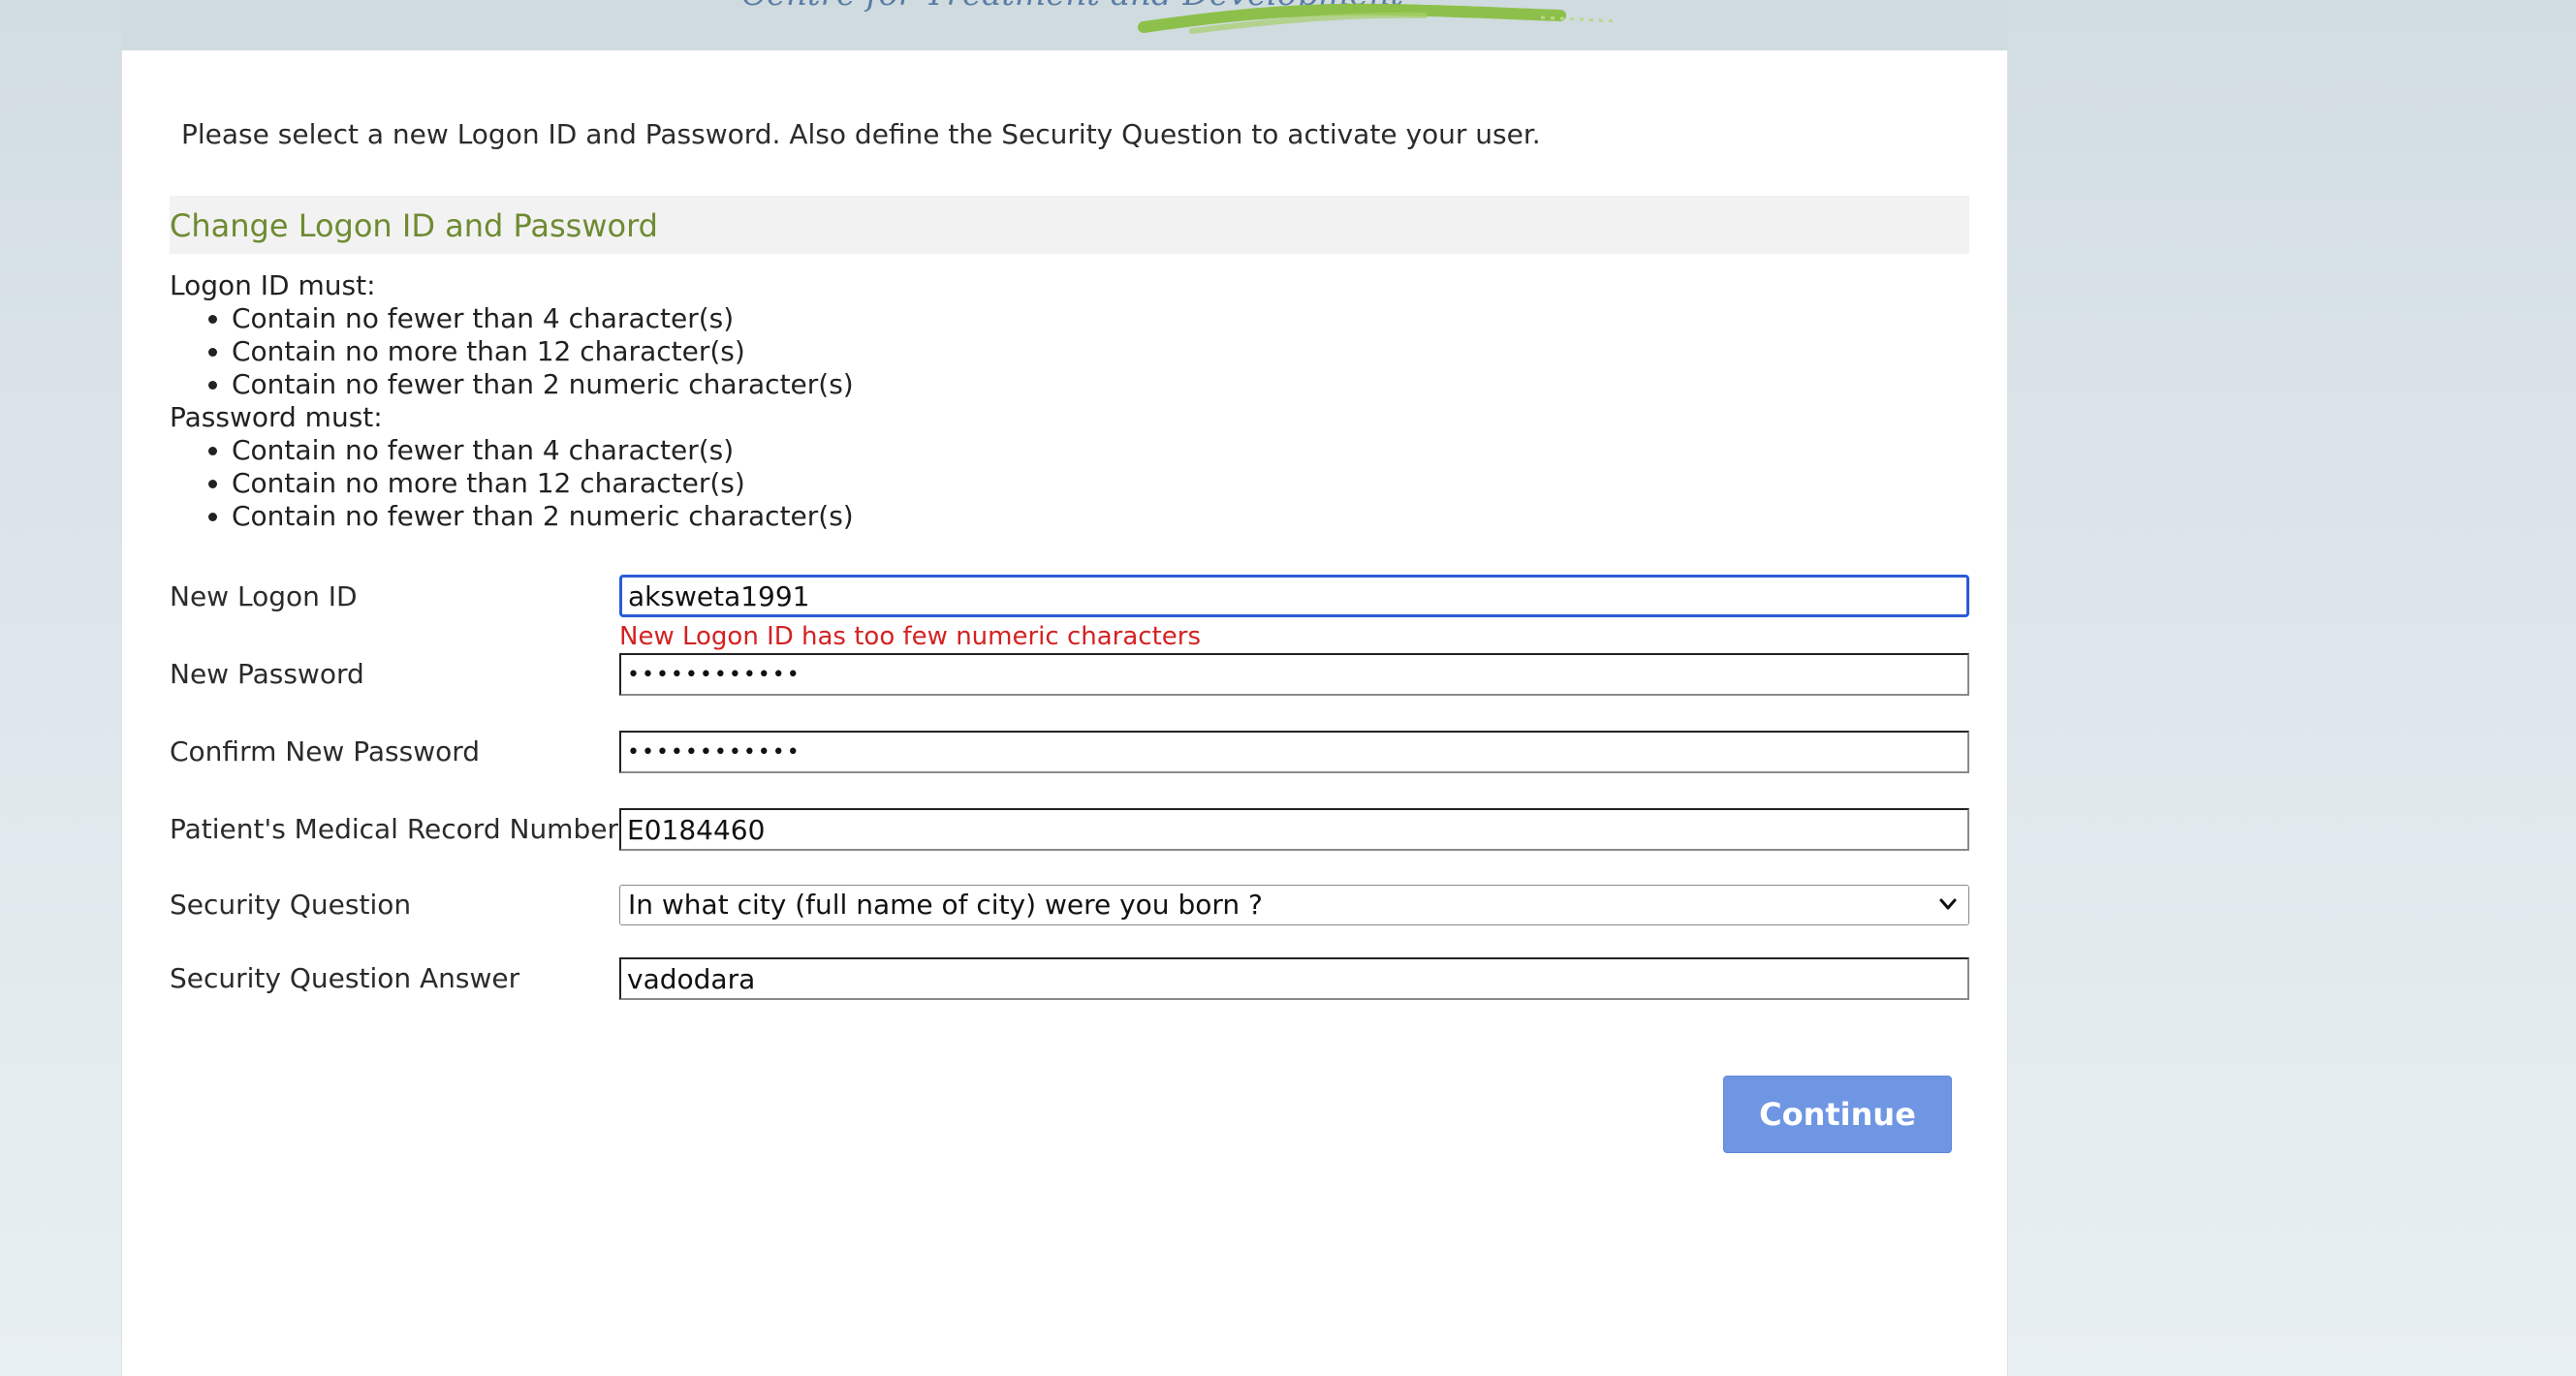  Describe the element at coordinates (1069, 225) in the screenshot. I see `section-header: Change Logon ID and Password` at that location.